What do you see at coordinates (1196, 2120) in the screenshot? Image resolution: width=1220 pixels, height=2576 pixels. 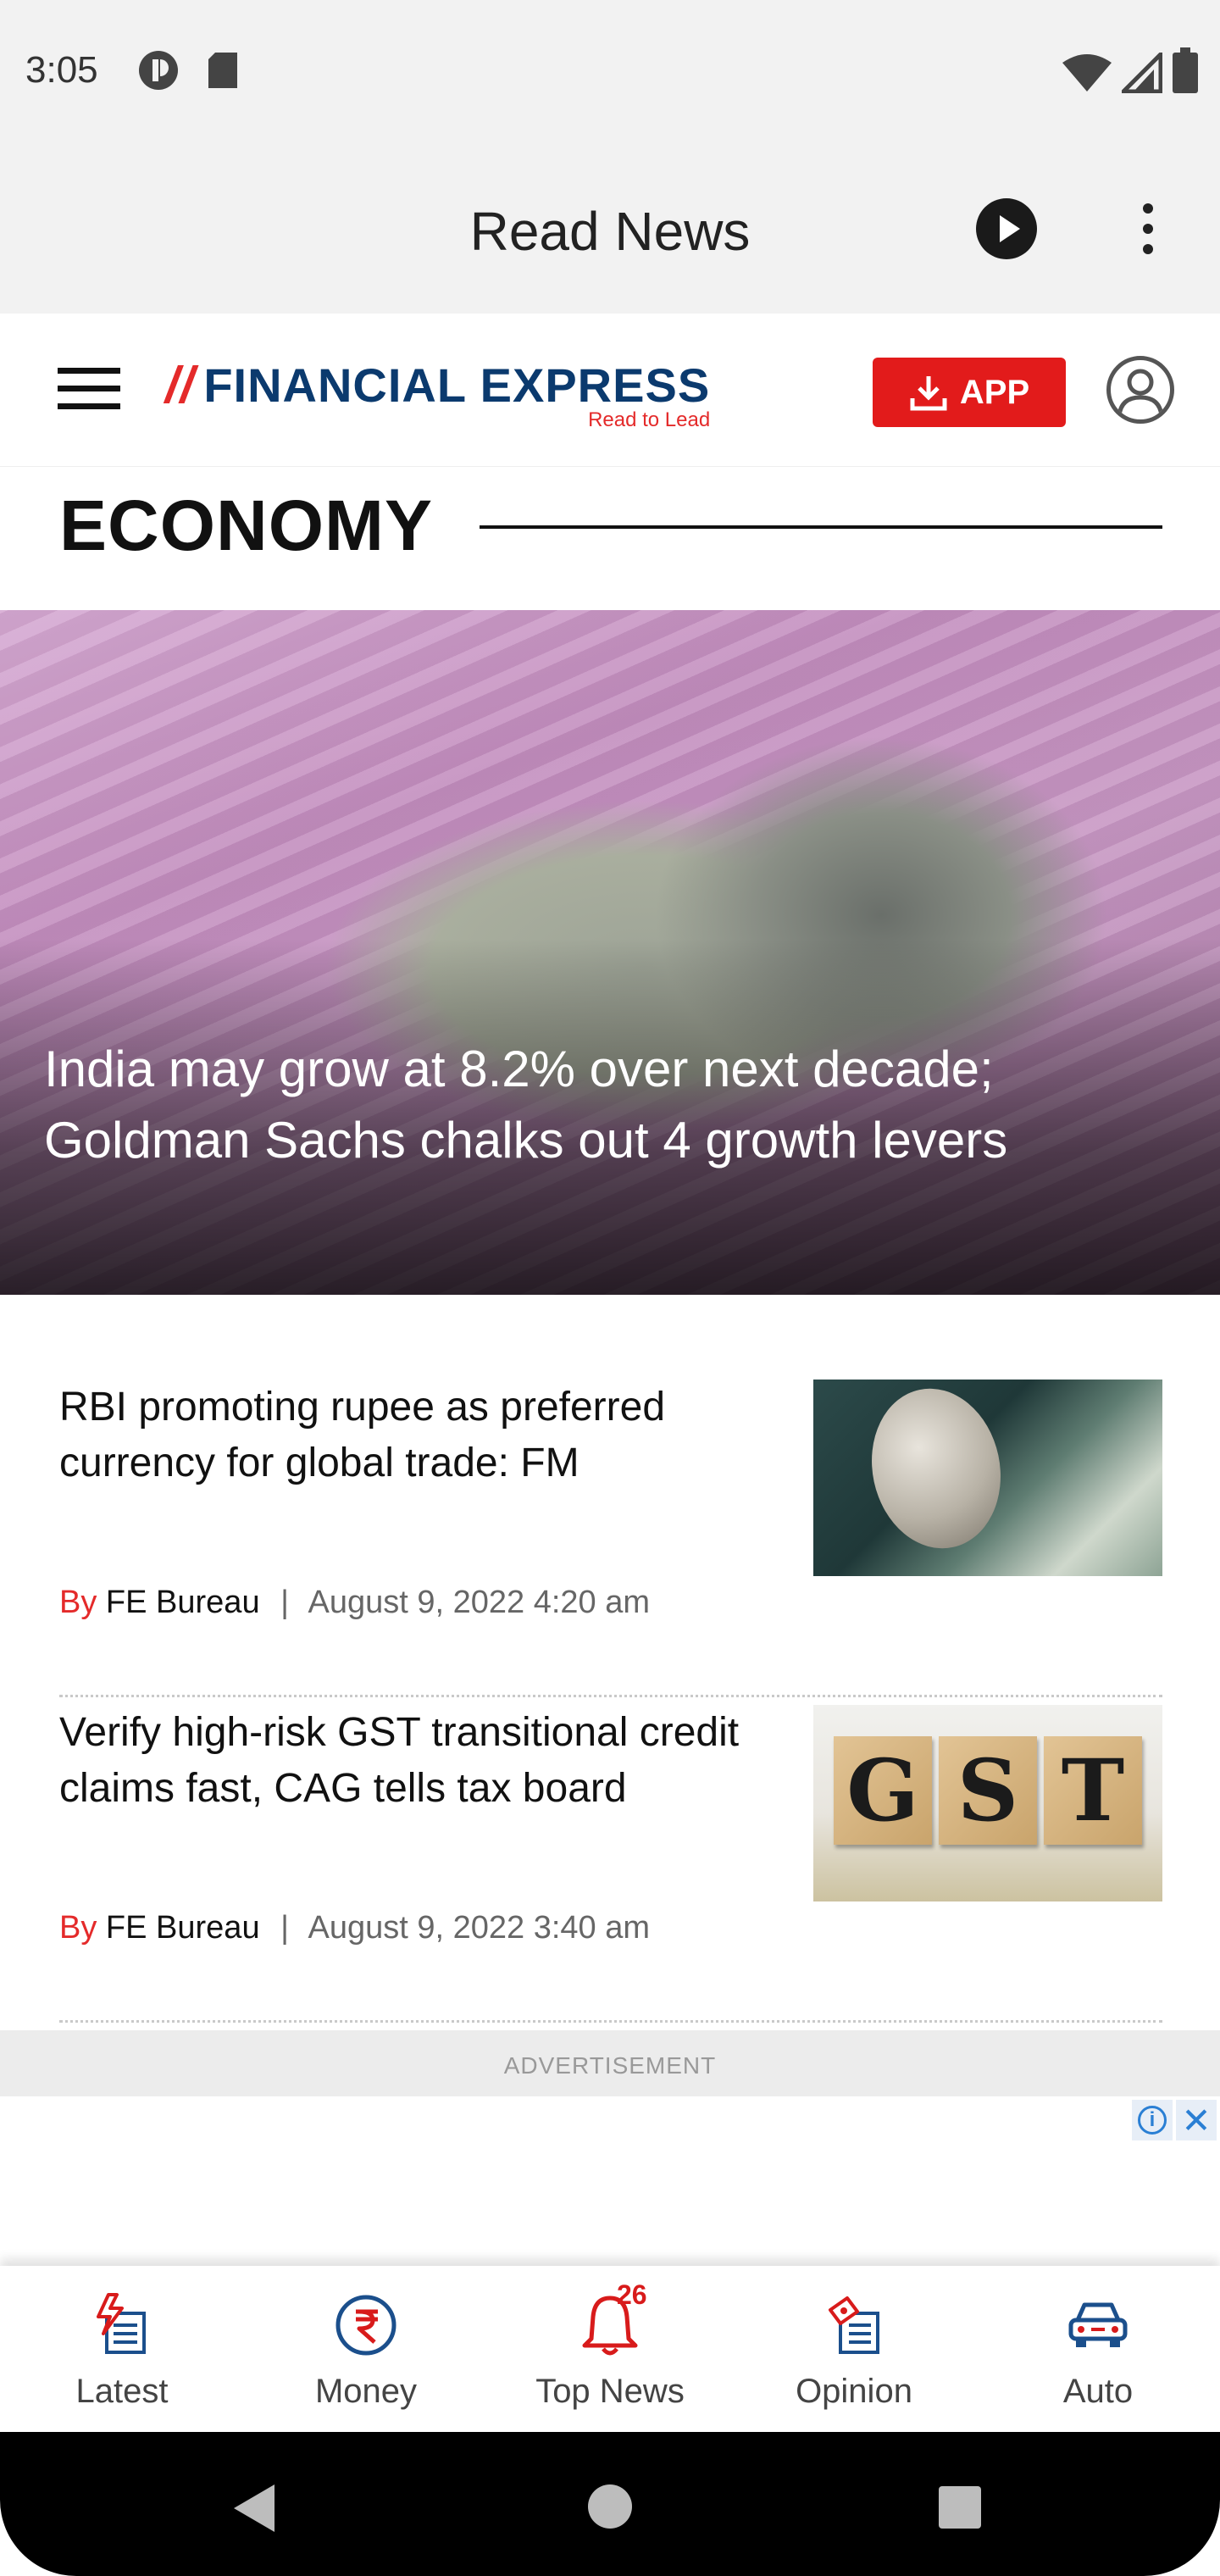 I see `ad-close-icon: ✕` at bounding box center [1196, 2120].